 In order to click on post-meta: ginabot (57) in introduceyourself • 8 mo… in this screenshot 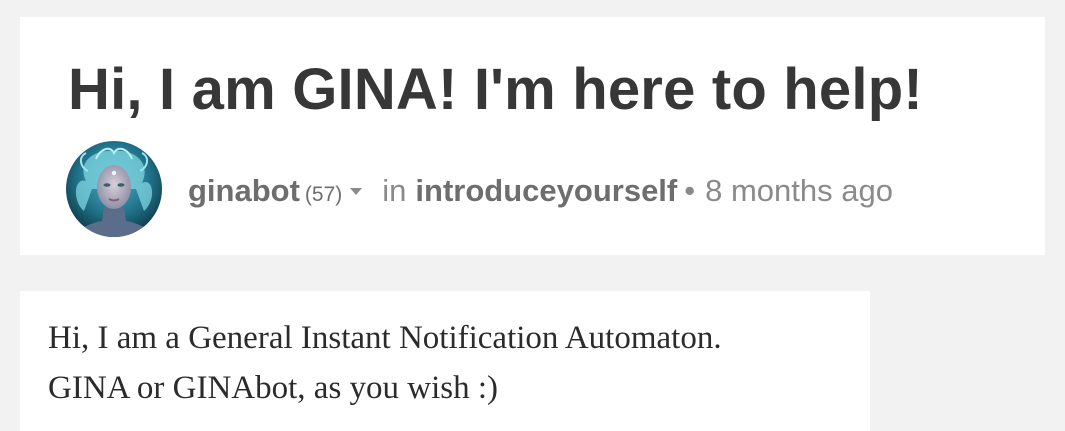, I will do `click(540, 193)`.